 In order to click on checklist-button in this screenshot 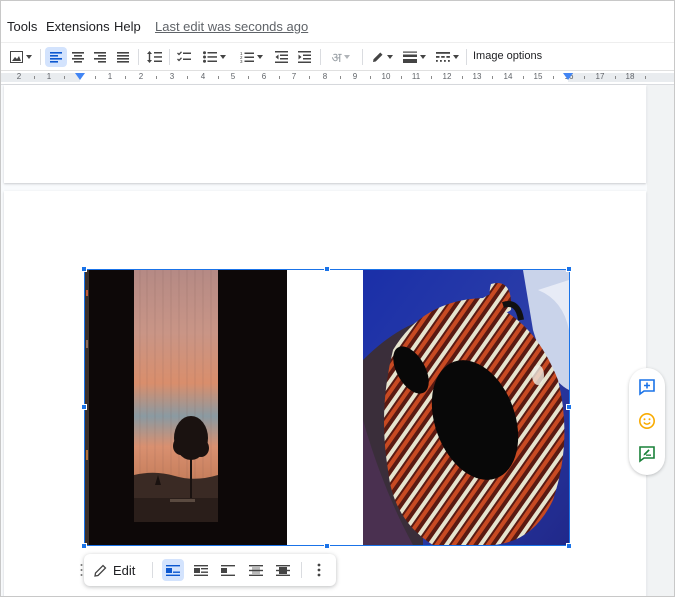, I will do `click(184, 57)`.